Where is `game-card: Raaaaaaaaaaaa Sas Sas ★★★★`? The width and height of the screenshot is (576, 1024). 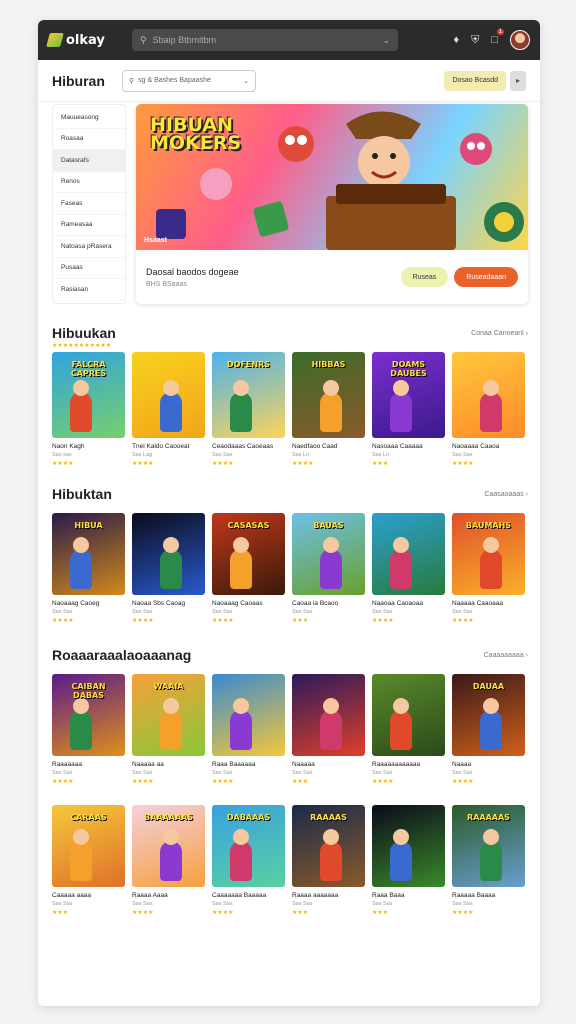 game-card: Raaaaaaaaaaaa Sas Sas ★★★★ is located at coordinates (408, 729).